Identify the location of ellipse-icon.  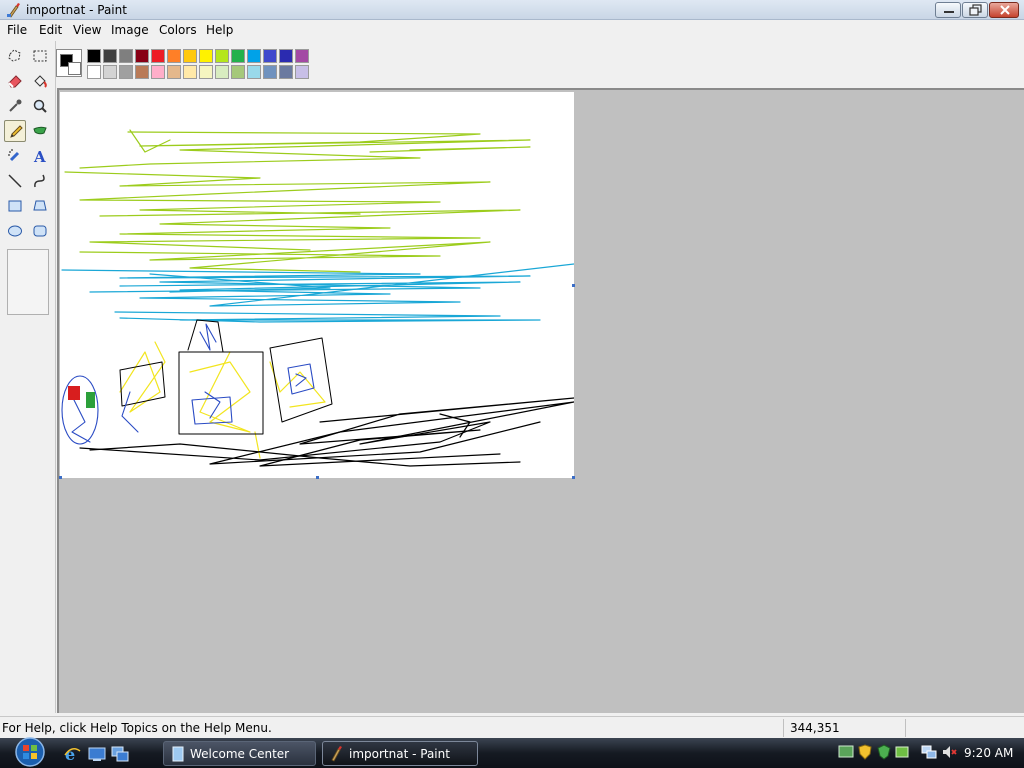
(15, 231).